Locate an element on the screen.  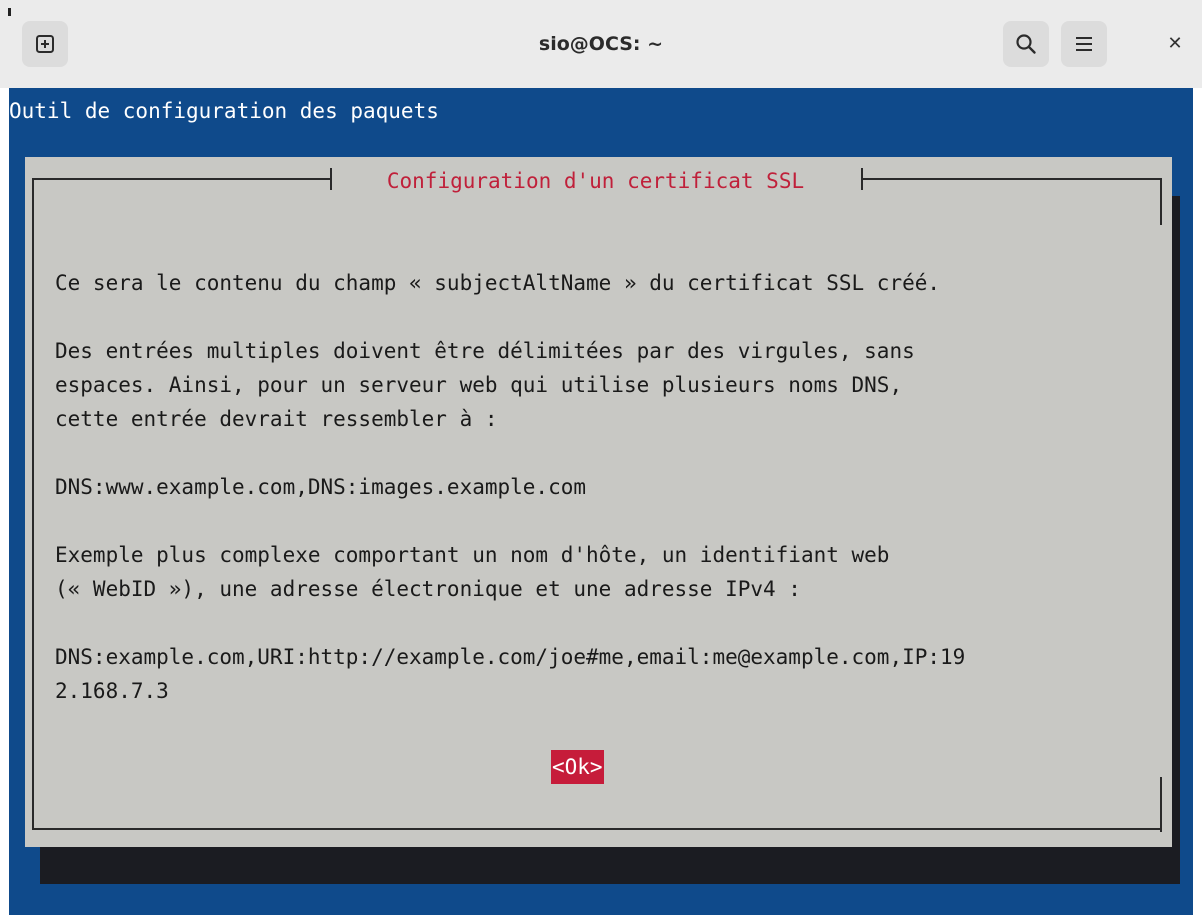
dialog-title-tick-right is located at coordinates (862, 179).